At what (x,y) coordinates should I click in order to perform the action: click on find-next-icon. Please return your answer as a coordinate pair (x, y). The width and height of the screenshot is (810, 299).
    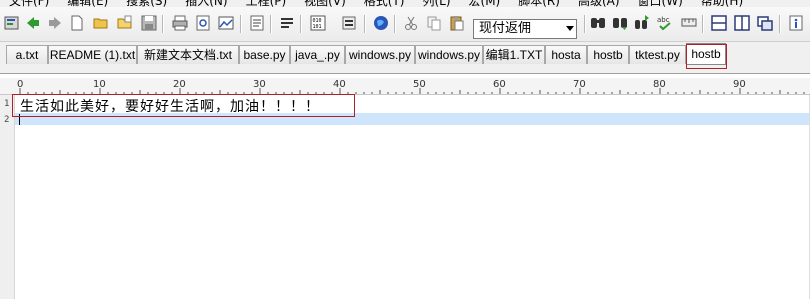
    Looking at the image, I should click on (620, 23).